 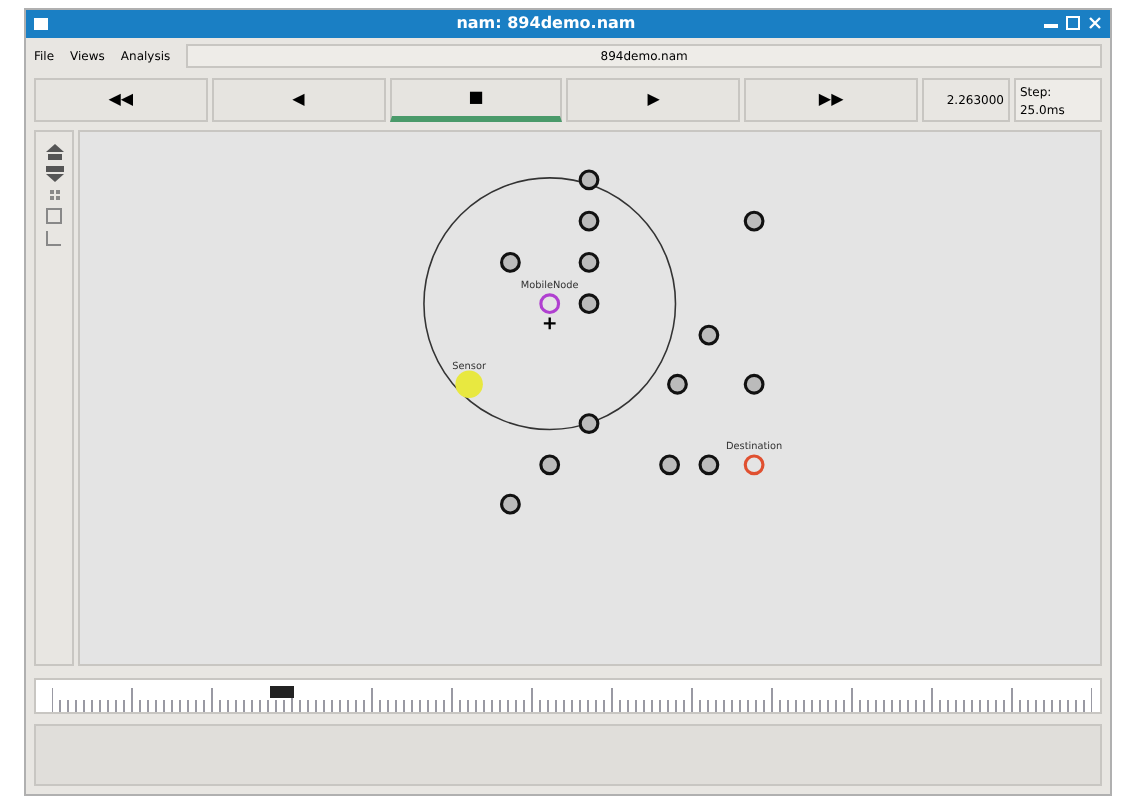 I want to click on cross-icon, so click(x=549, y=323).